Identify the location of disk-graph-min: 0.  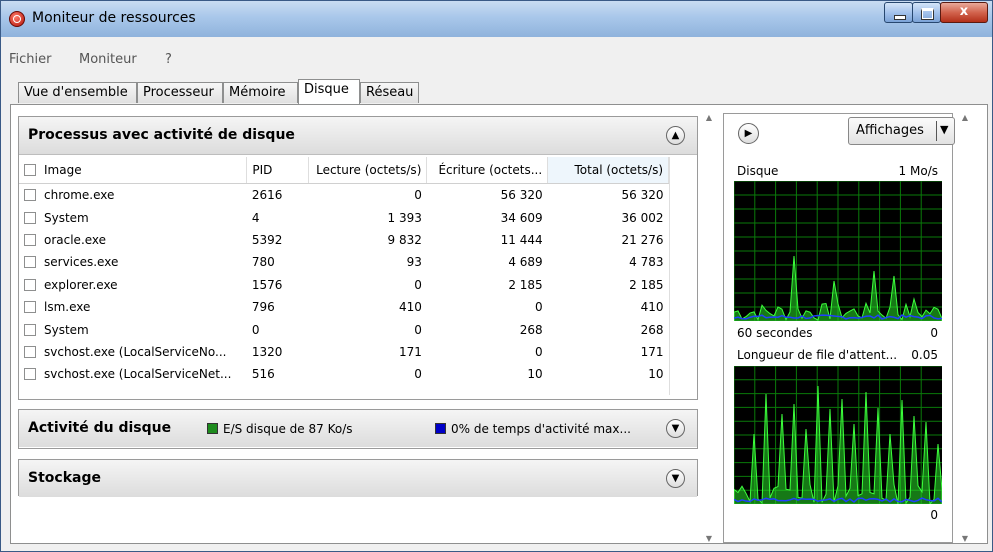
(934, 333).